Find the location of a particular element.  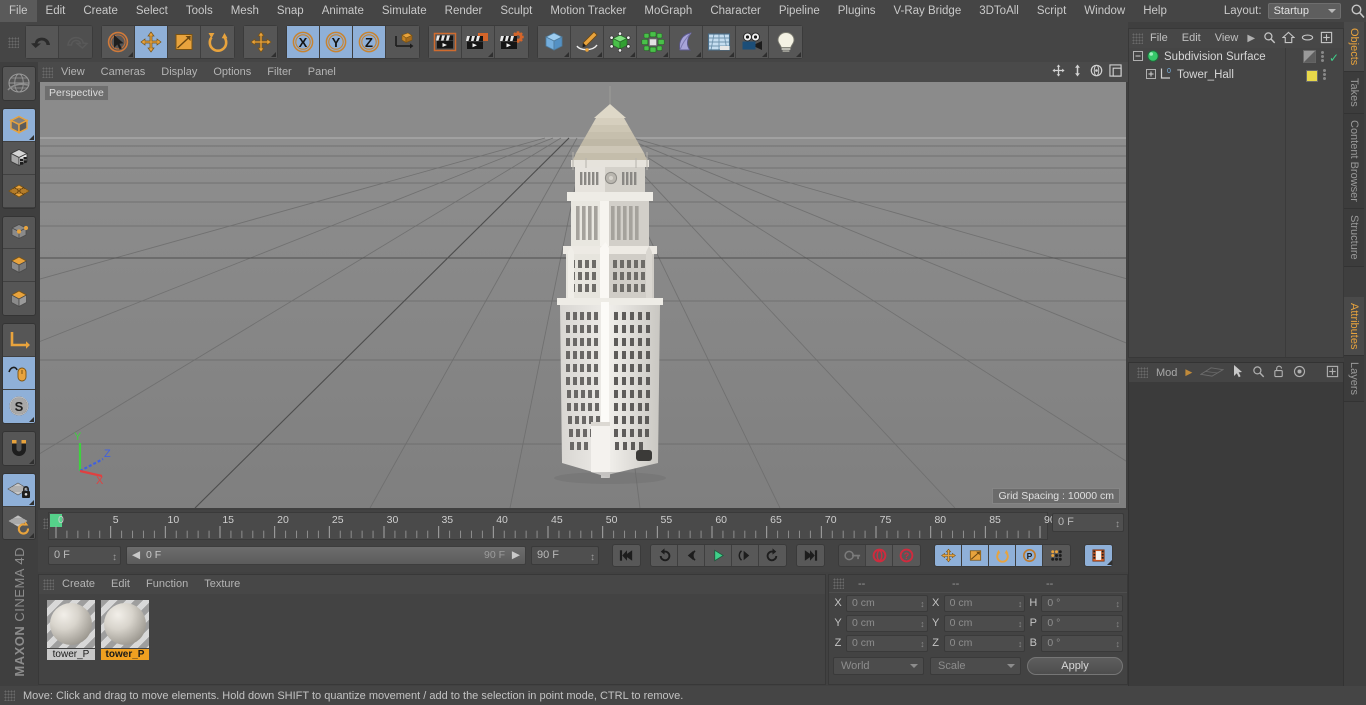

light-button is located at coordinates (785, 42).